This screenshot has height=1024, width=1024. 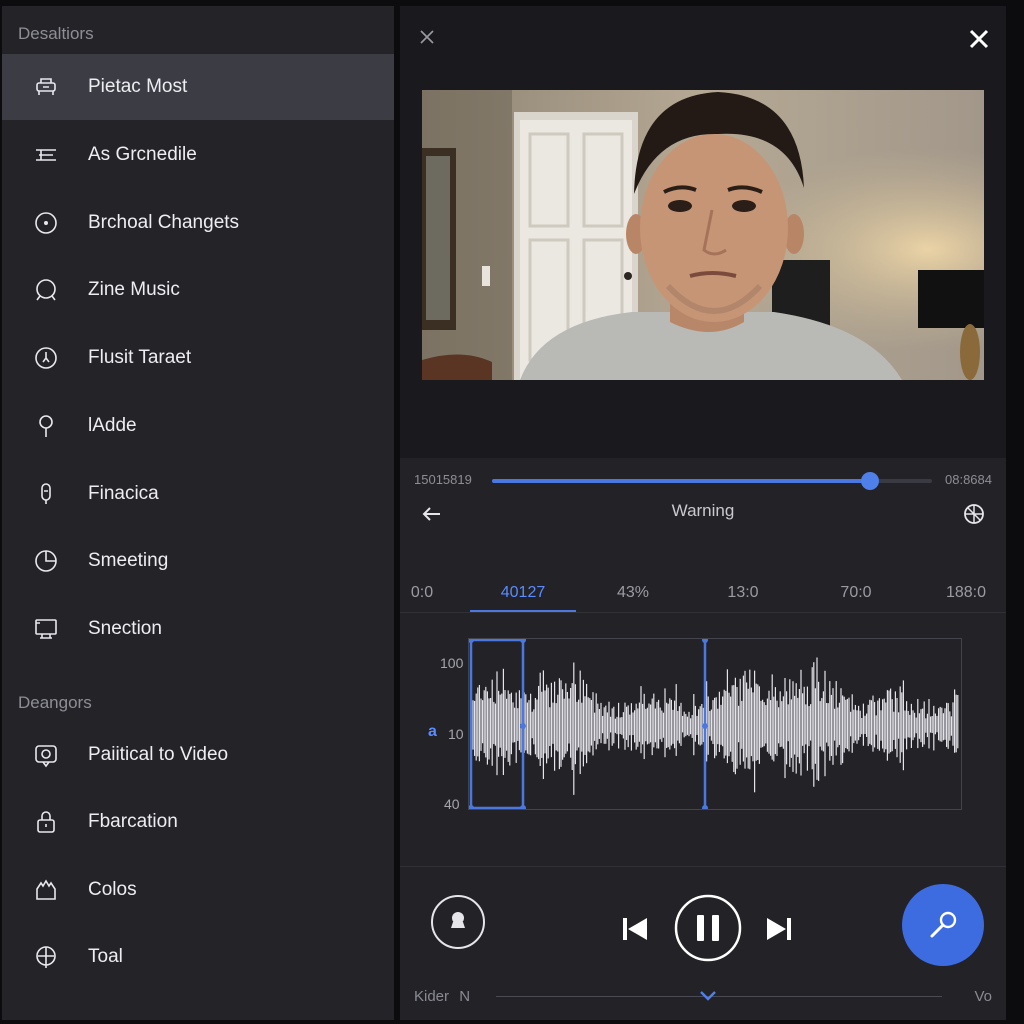 I want to click on current-time: 15015819, so click(x=443, y=479).